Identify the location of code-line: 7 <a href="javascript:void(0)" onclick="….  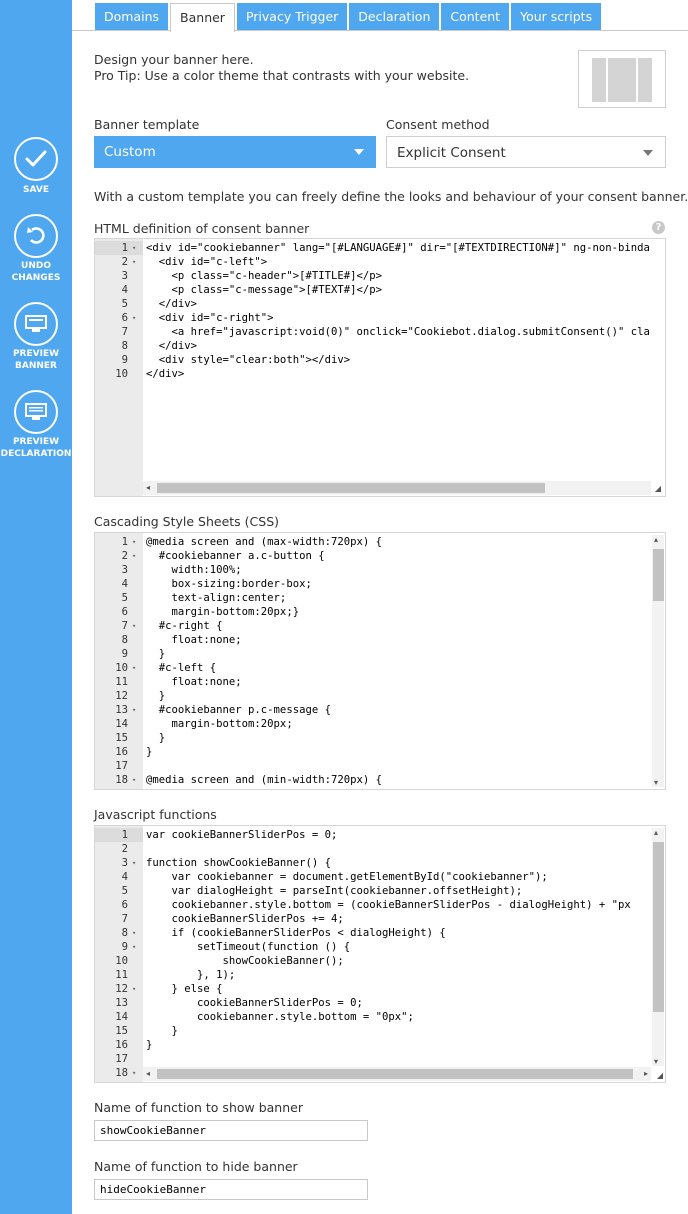
(380, 332).